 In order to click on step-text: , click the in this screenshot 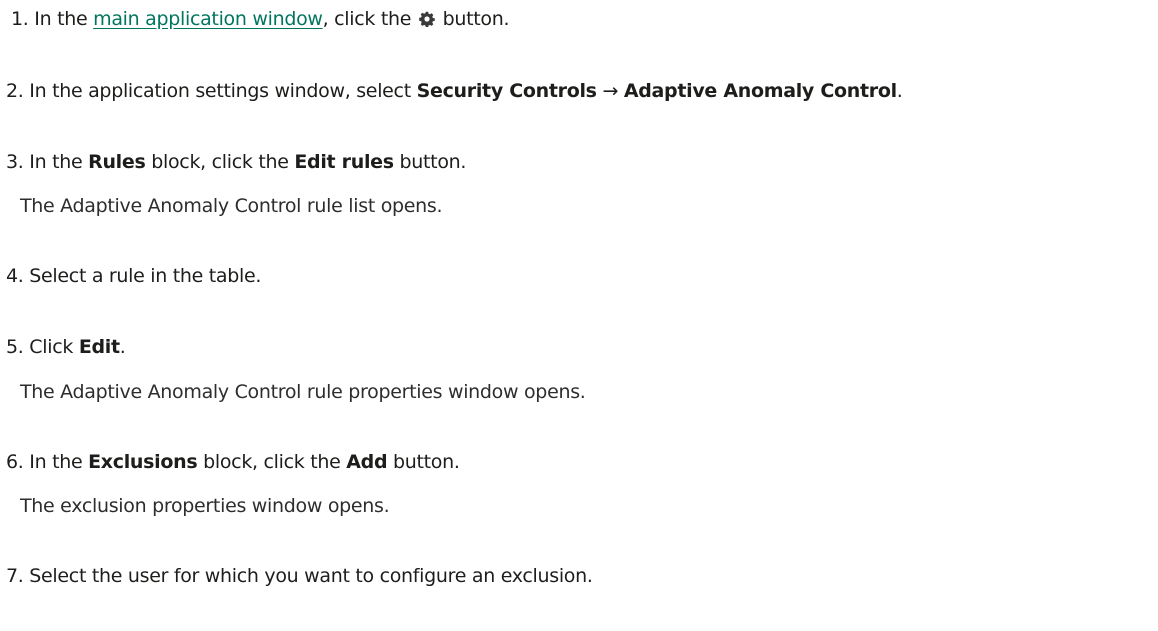, I will do `click(367, 19)`.